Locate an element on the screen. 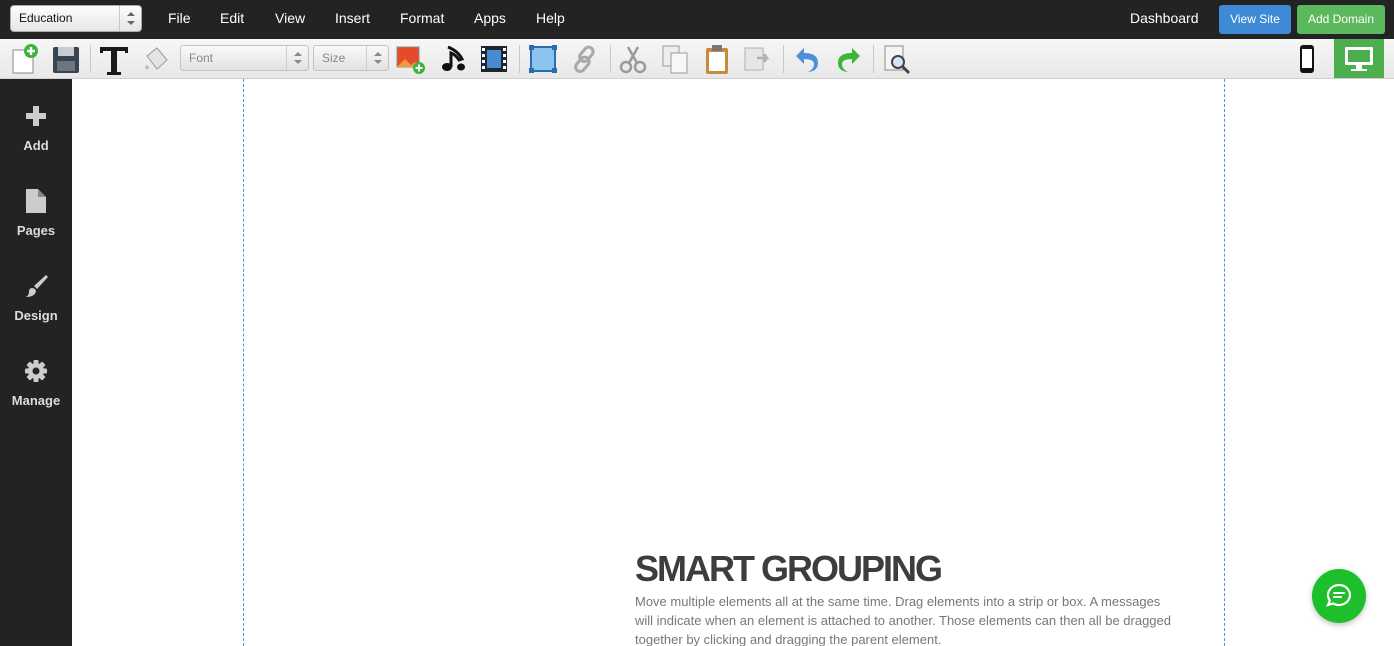  sidebar-item-label: Pages is located at coordinates (36, 230).